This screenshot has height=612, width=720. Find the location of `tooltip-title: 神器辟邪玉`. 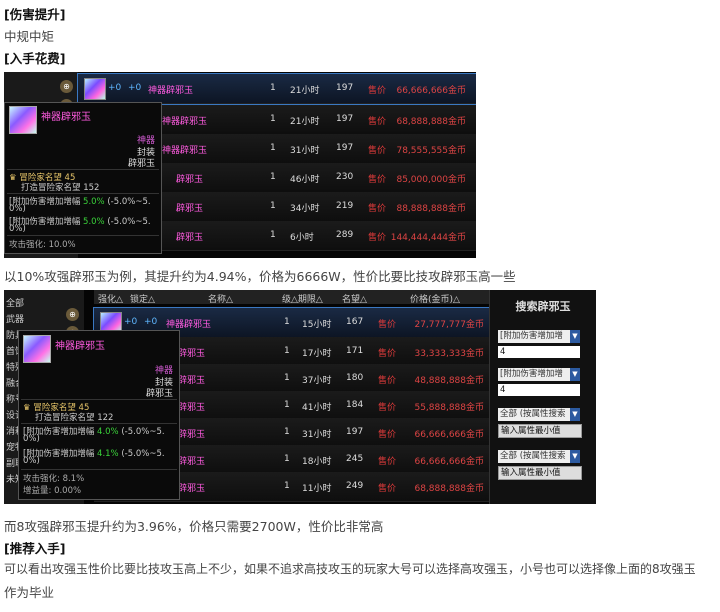

tooltip-title: 神器辟邪玉 is located at coordinates (66, 117).